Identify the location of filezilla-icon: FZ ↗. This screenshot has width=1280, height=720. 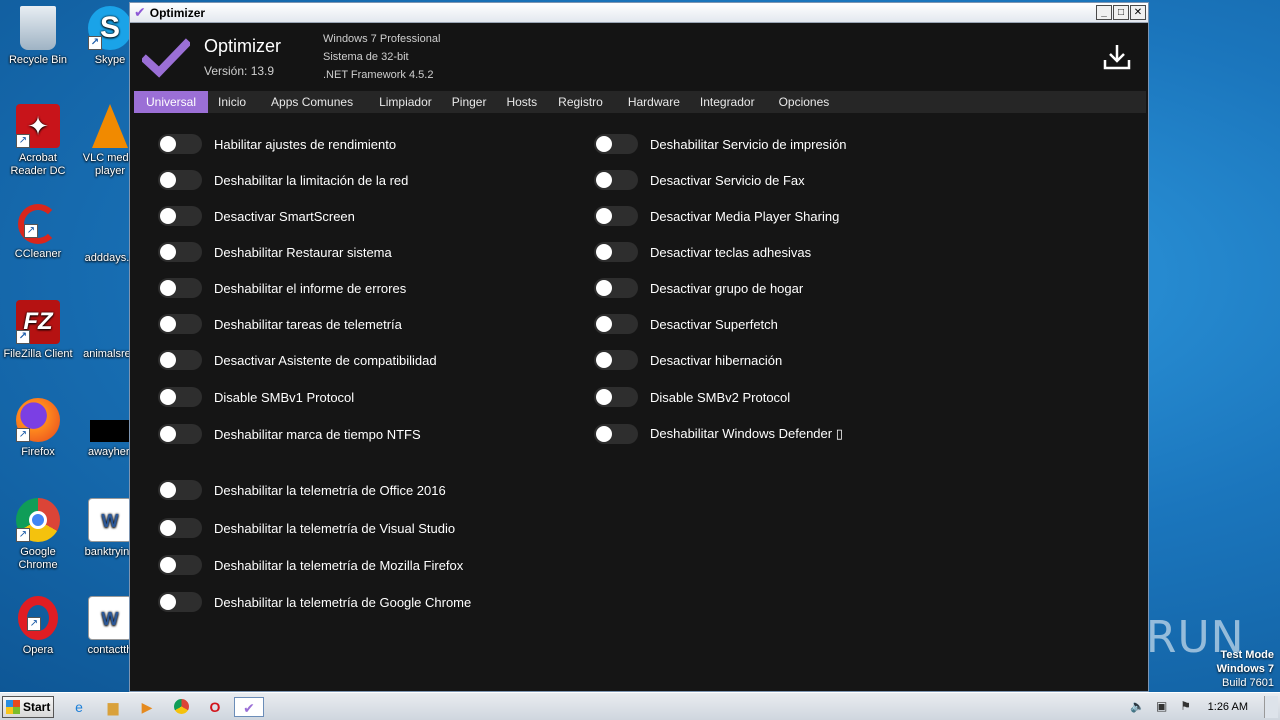
(38, 322).